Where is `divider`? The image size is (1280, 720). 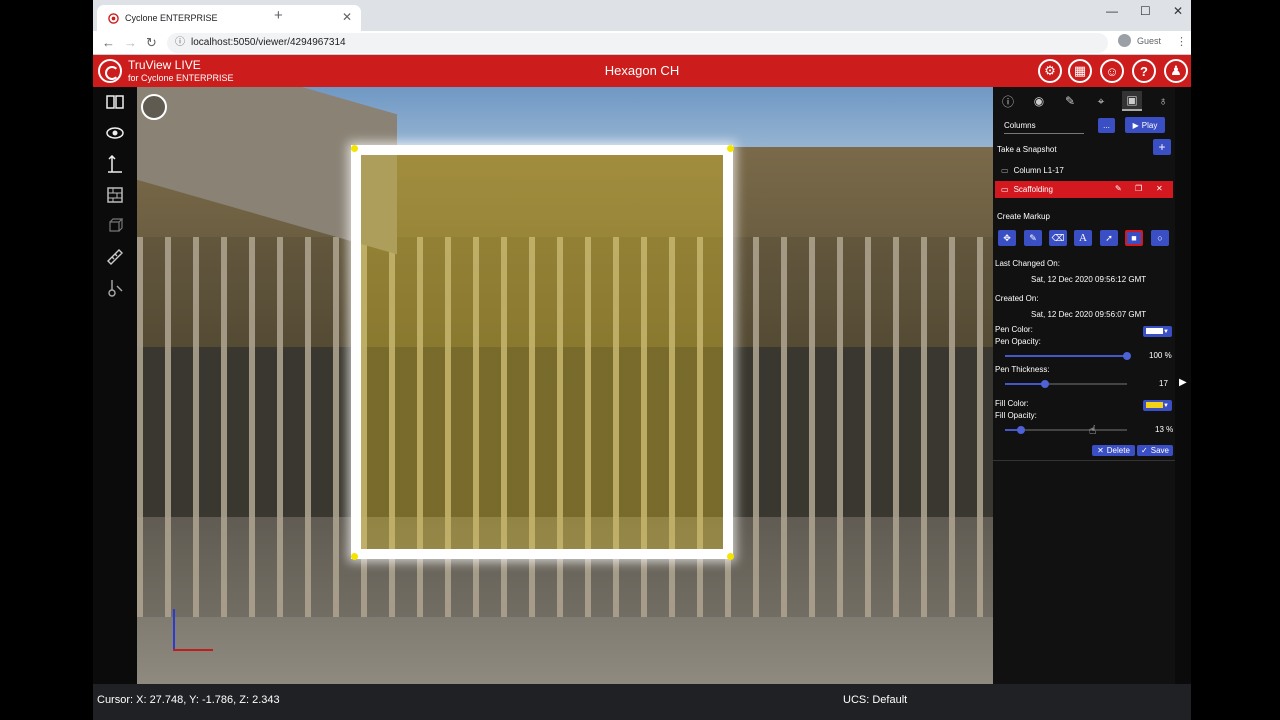
divider is located at coordinates (1084, 460).